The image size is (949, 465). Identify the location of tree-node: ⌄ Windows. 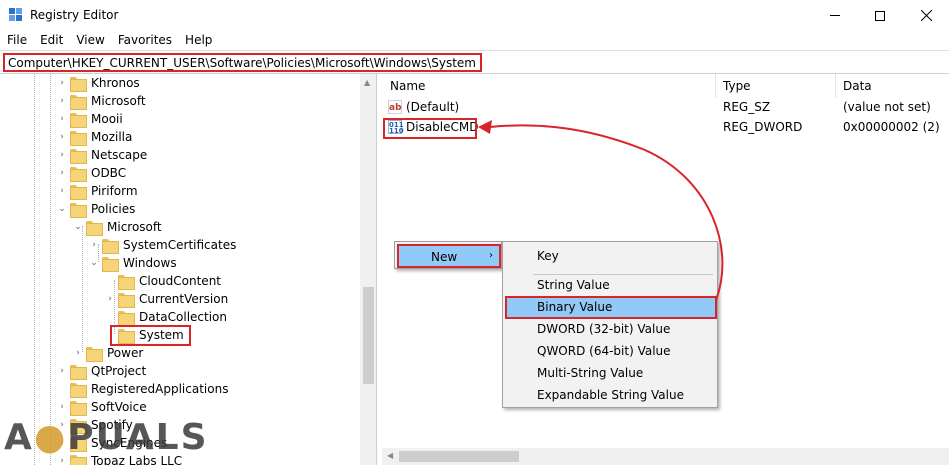
(133, 263).